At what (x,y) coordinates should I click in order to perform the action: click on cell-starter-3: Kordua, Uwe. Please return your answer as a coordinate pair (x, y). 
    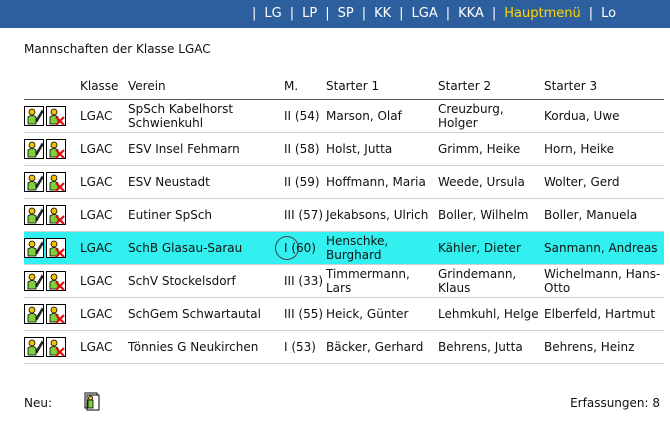
    Looking at the image, I should click on (582, 116).